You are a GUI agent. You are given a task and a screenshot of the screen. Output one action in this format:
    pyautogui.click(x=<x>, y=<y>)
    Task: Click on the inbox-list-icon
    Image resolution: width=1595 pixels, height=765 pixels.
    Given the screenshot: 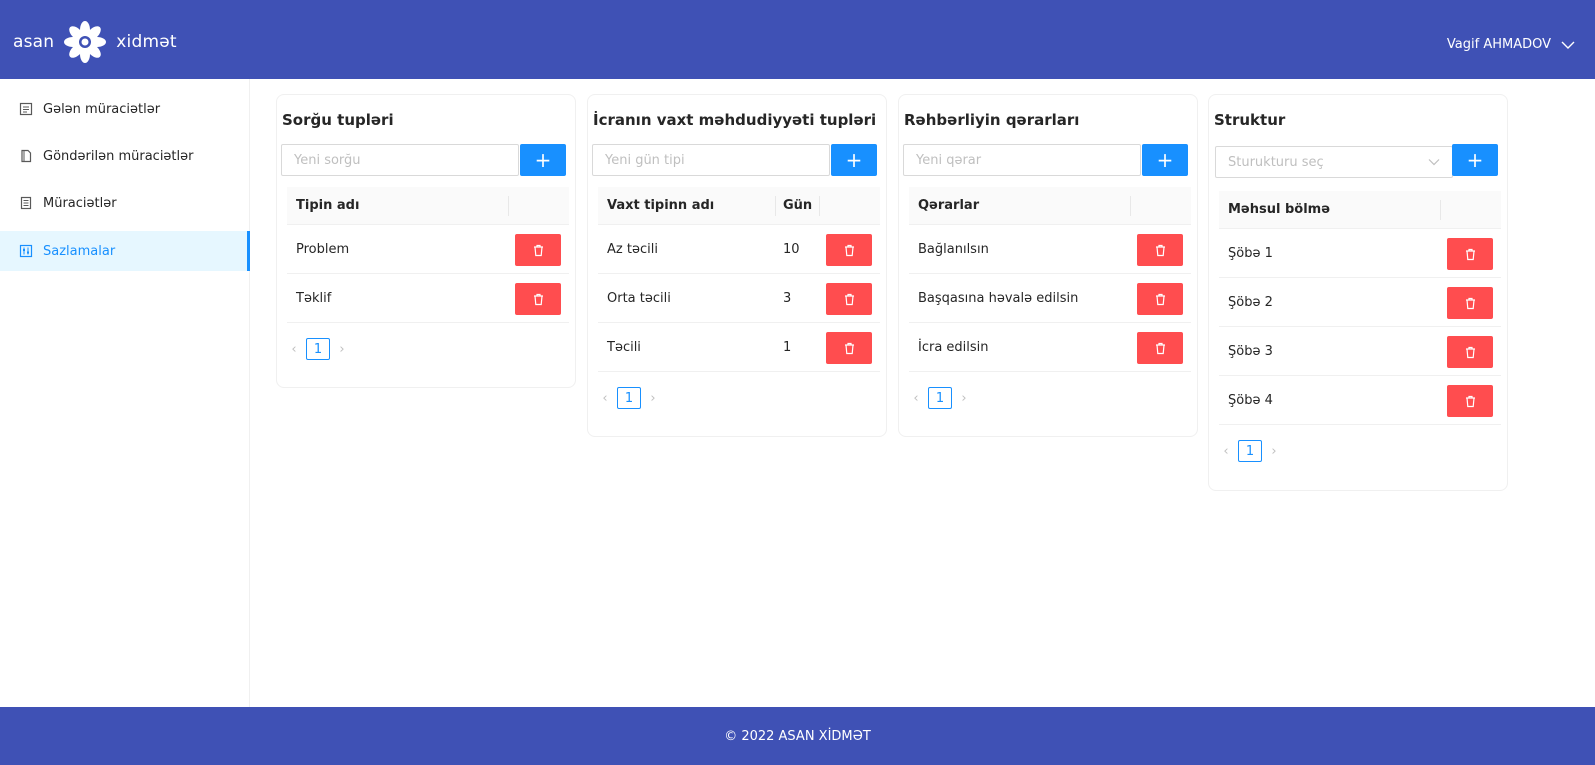 What is the action you would take?
    pyautogui.click(x=26, y=109)
    